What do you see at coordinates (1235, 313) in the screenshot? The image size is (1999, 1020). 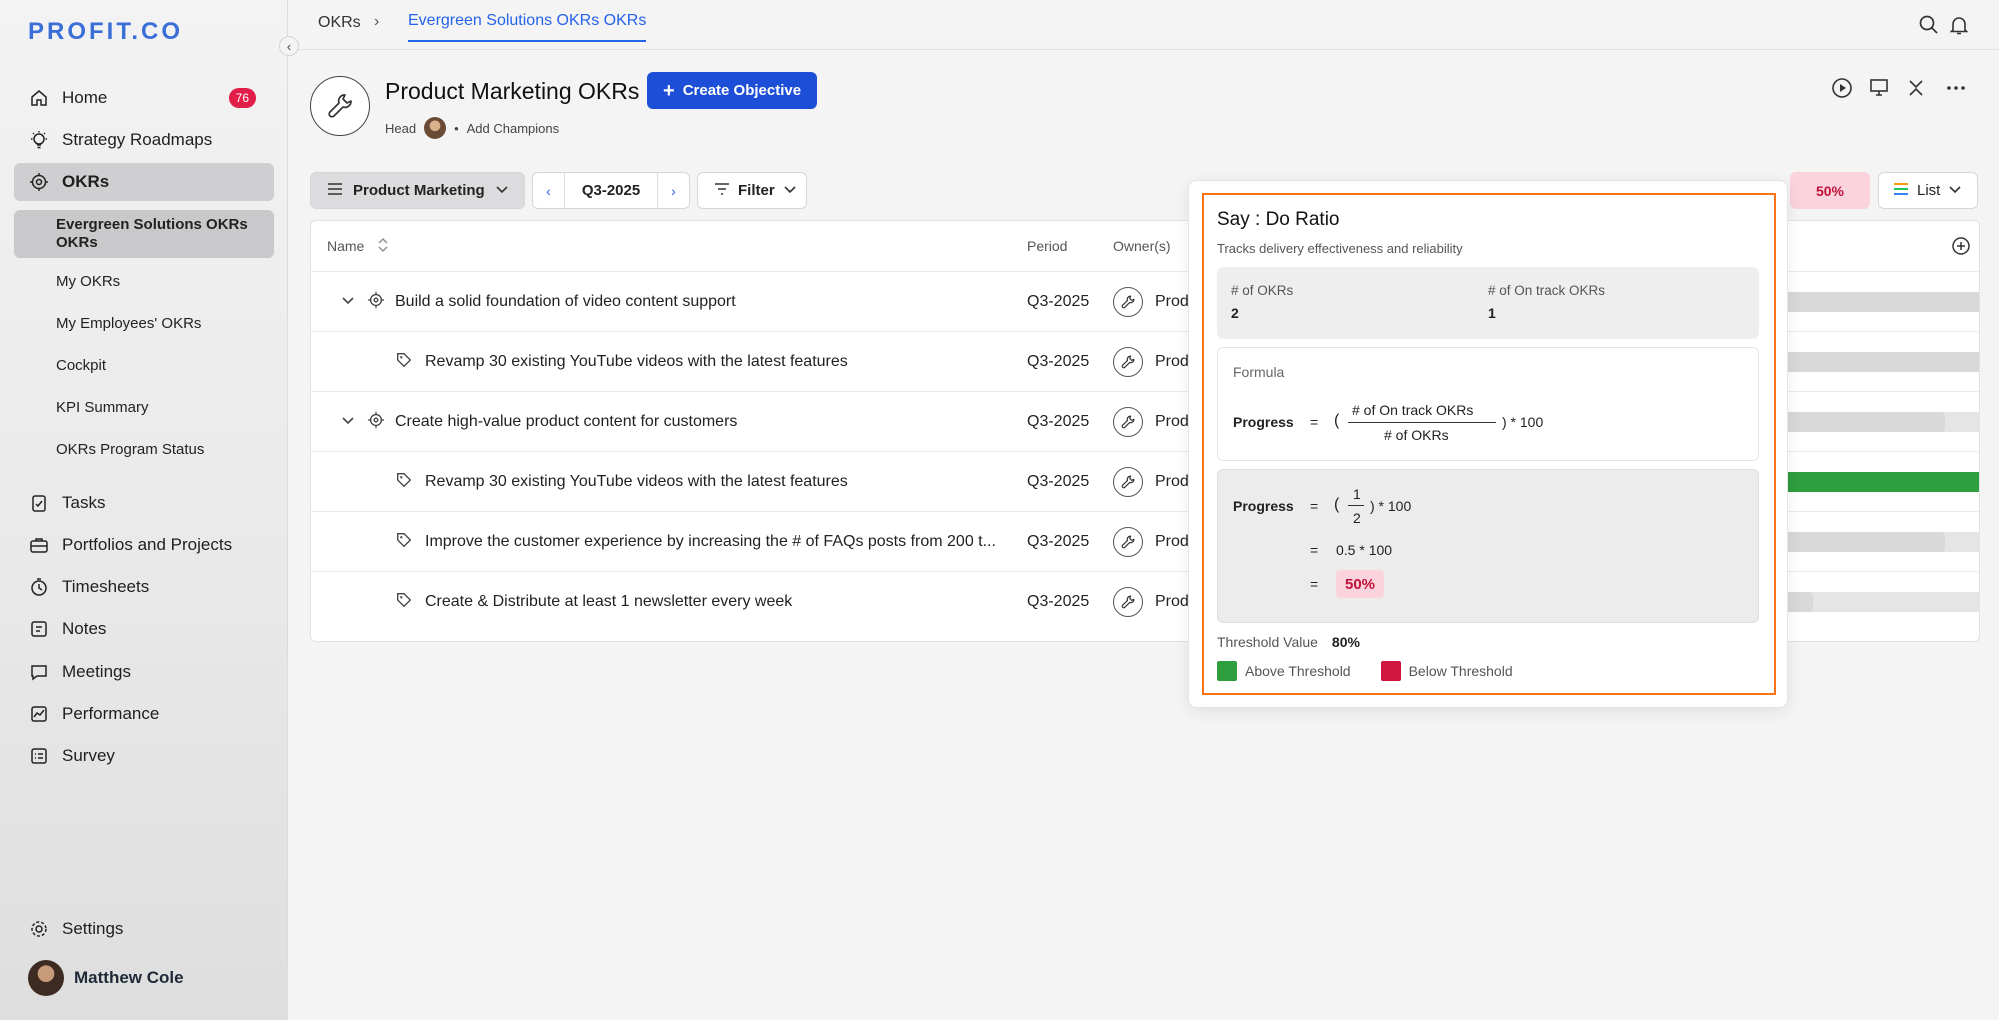 I see `okr-count-value: 2` at bounding box center [1235, 313].